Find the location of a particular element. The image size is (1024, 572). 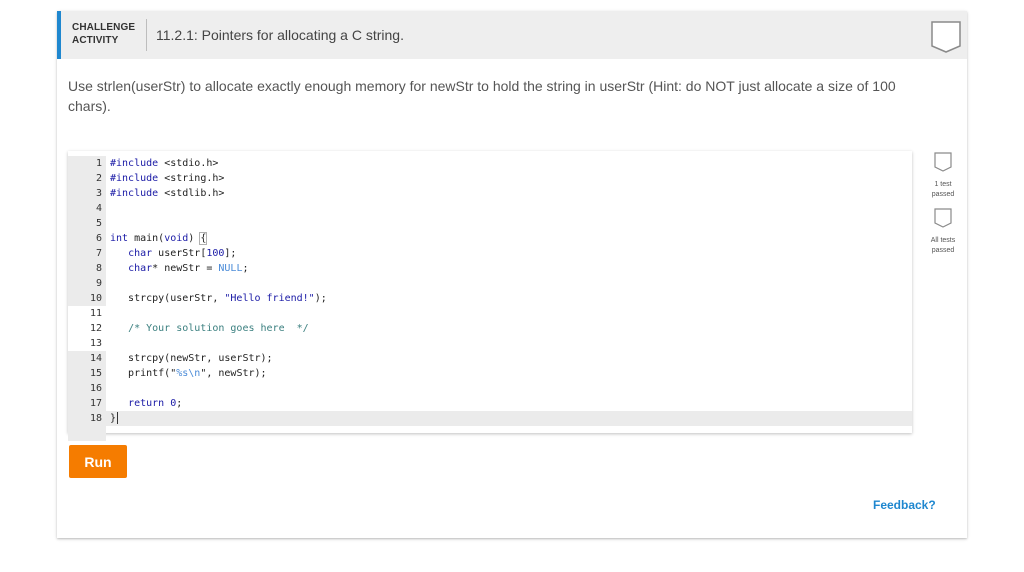

feedback-link: Feedback? is located at coordinates (904, 505).